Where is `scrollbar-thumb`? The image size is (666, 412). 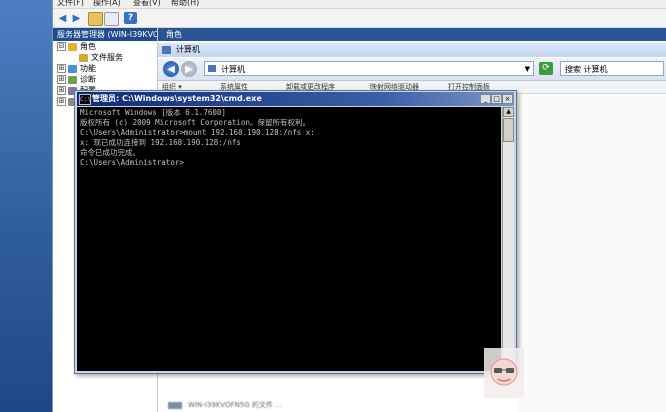
scrollbar-thumb is located at coordinates (508, 130).